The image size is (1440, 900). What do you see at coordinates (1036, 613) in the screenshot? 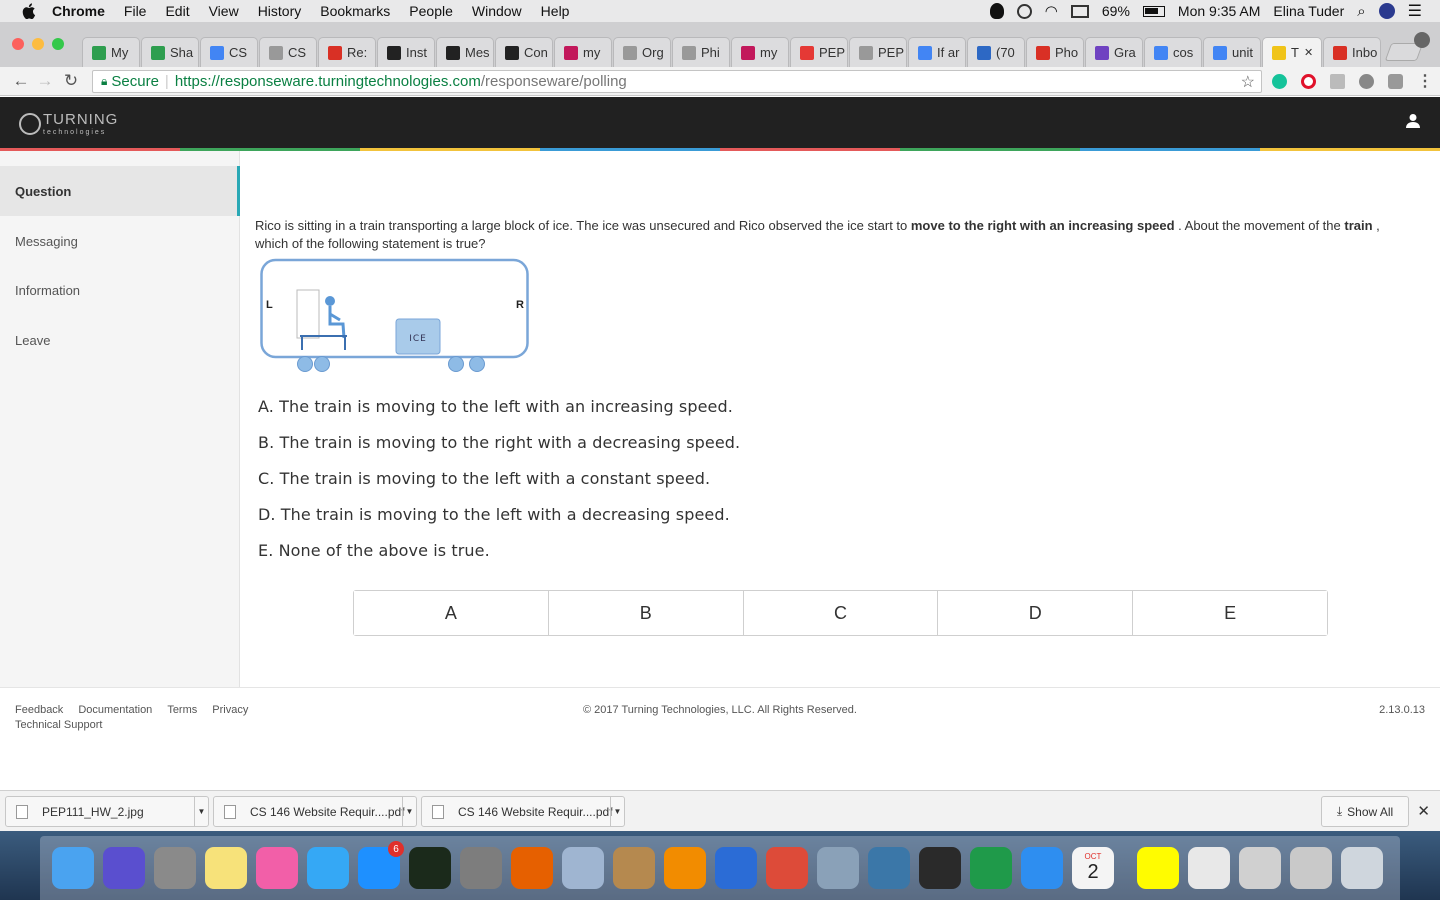
I see `answer-d-button: D` at bounding box center [1036, 613].